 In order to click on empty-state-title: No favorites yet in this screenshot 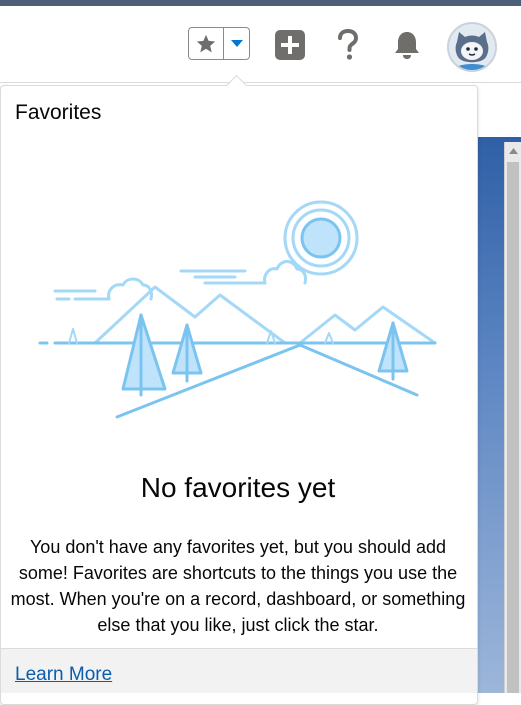, I will do `click(238, 487)`.